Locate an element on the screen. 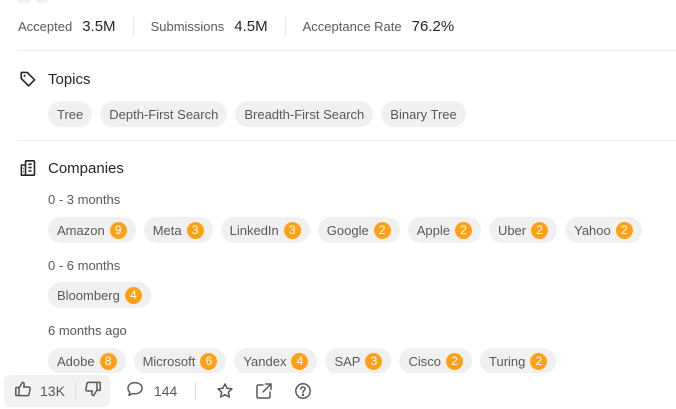  stat-accepted: Accepted 3.5M is located at coordinates (67, 26).